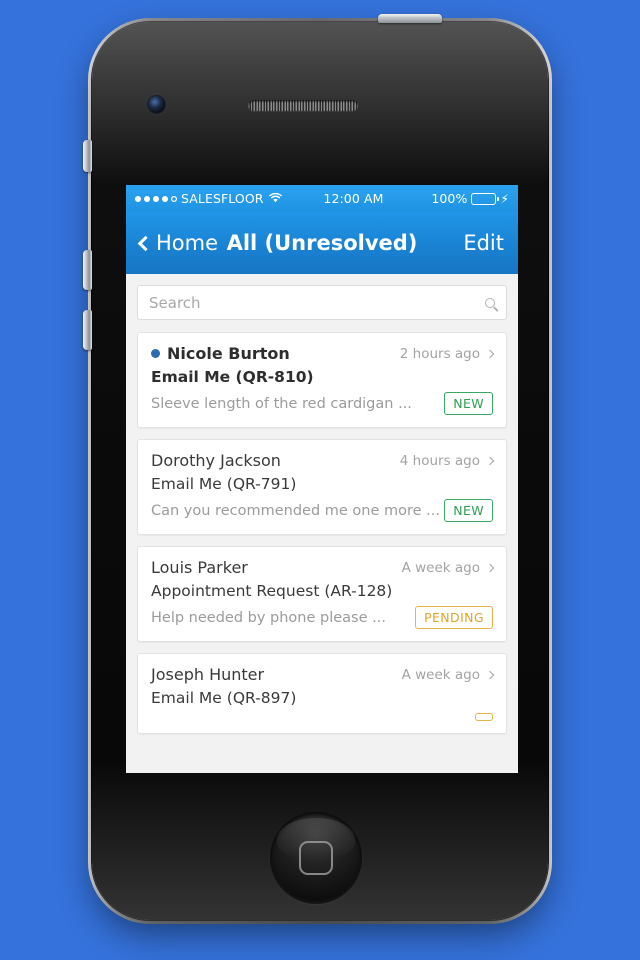 The width and height of the screenshot is (640, 960). Describe the element at coordinates (155, 353) in the screenshot. I see `unread-dot-icon` at that location.